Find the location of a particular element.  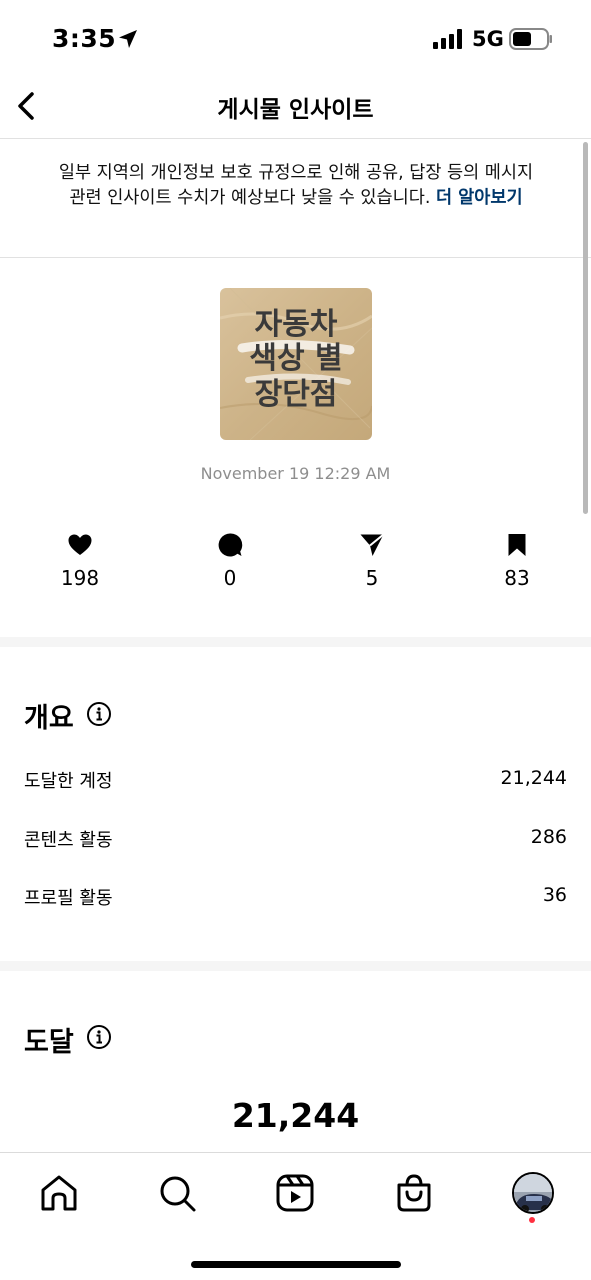

reels-tab is located at coordinates (295, 1193).